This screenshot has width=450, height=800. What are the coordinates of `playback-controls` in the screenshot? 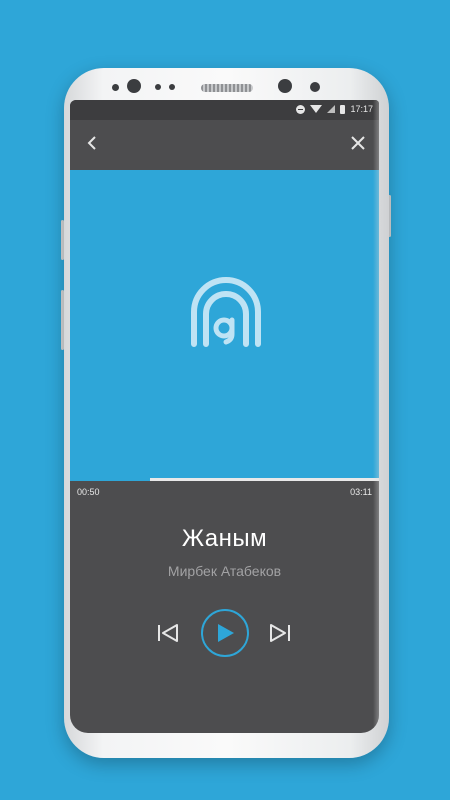 It's located at (224, 633).